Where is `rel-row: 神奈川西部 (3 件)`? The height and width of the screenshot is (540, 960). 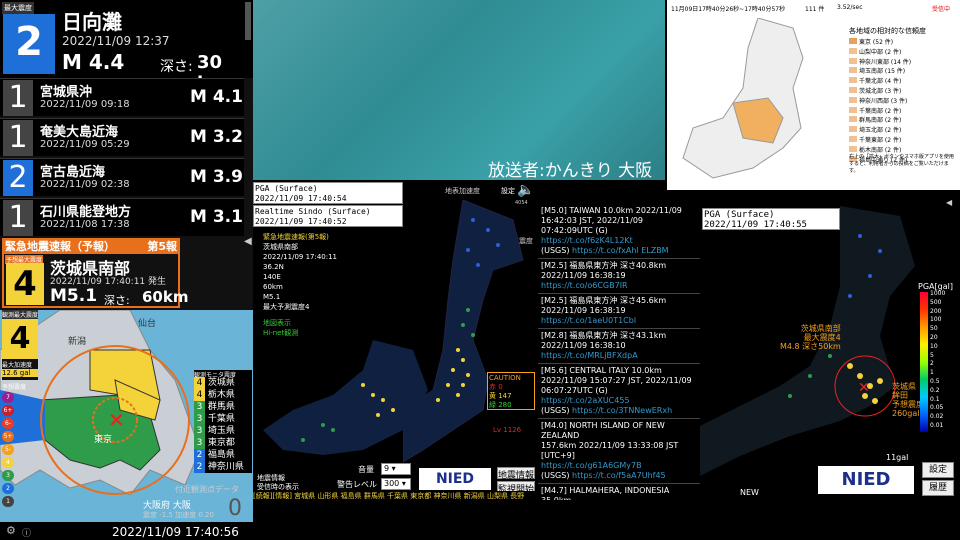 rel-row: 神奈川西部 (3 件) is located at coordinates (904, 101).